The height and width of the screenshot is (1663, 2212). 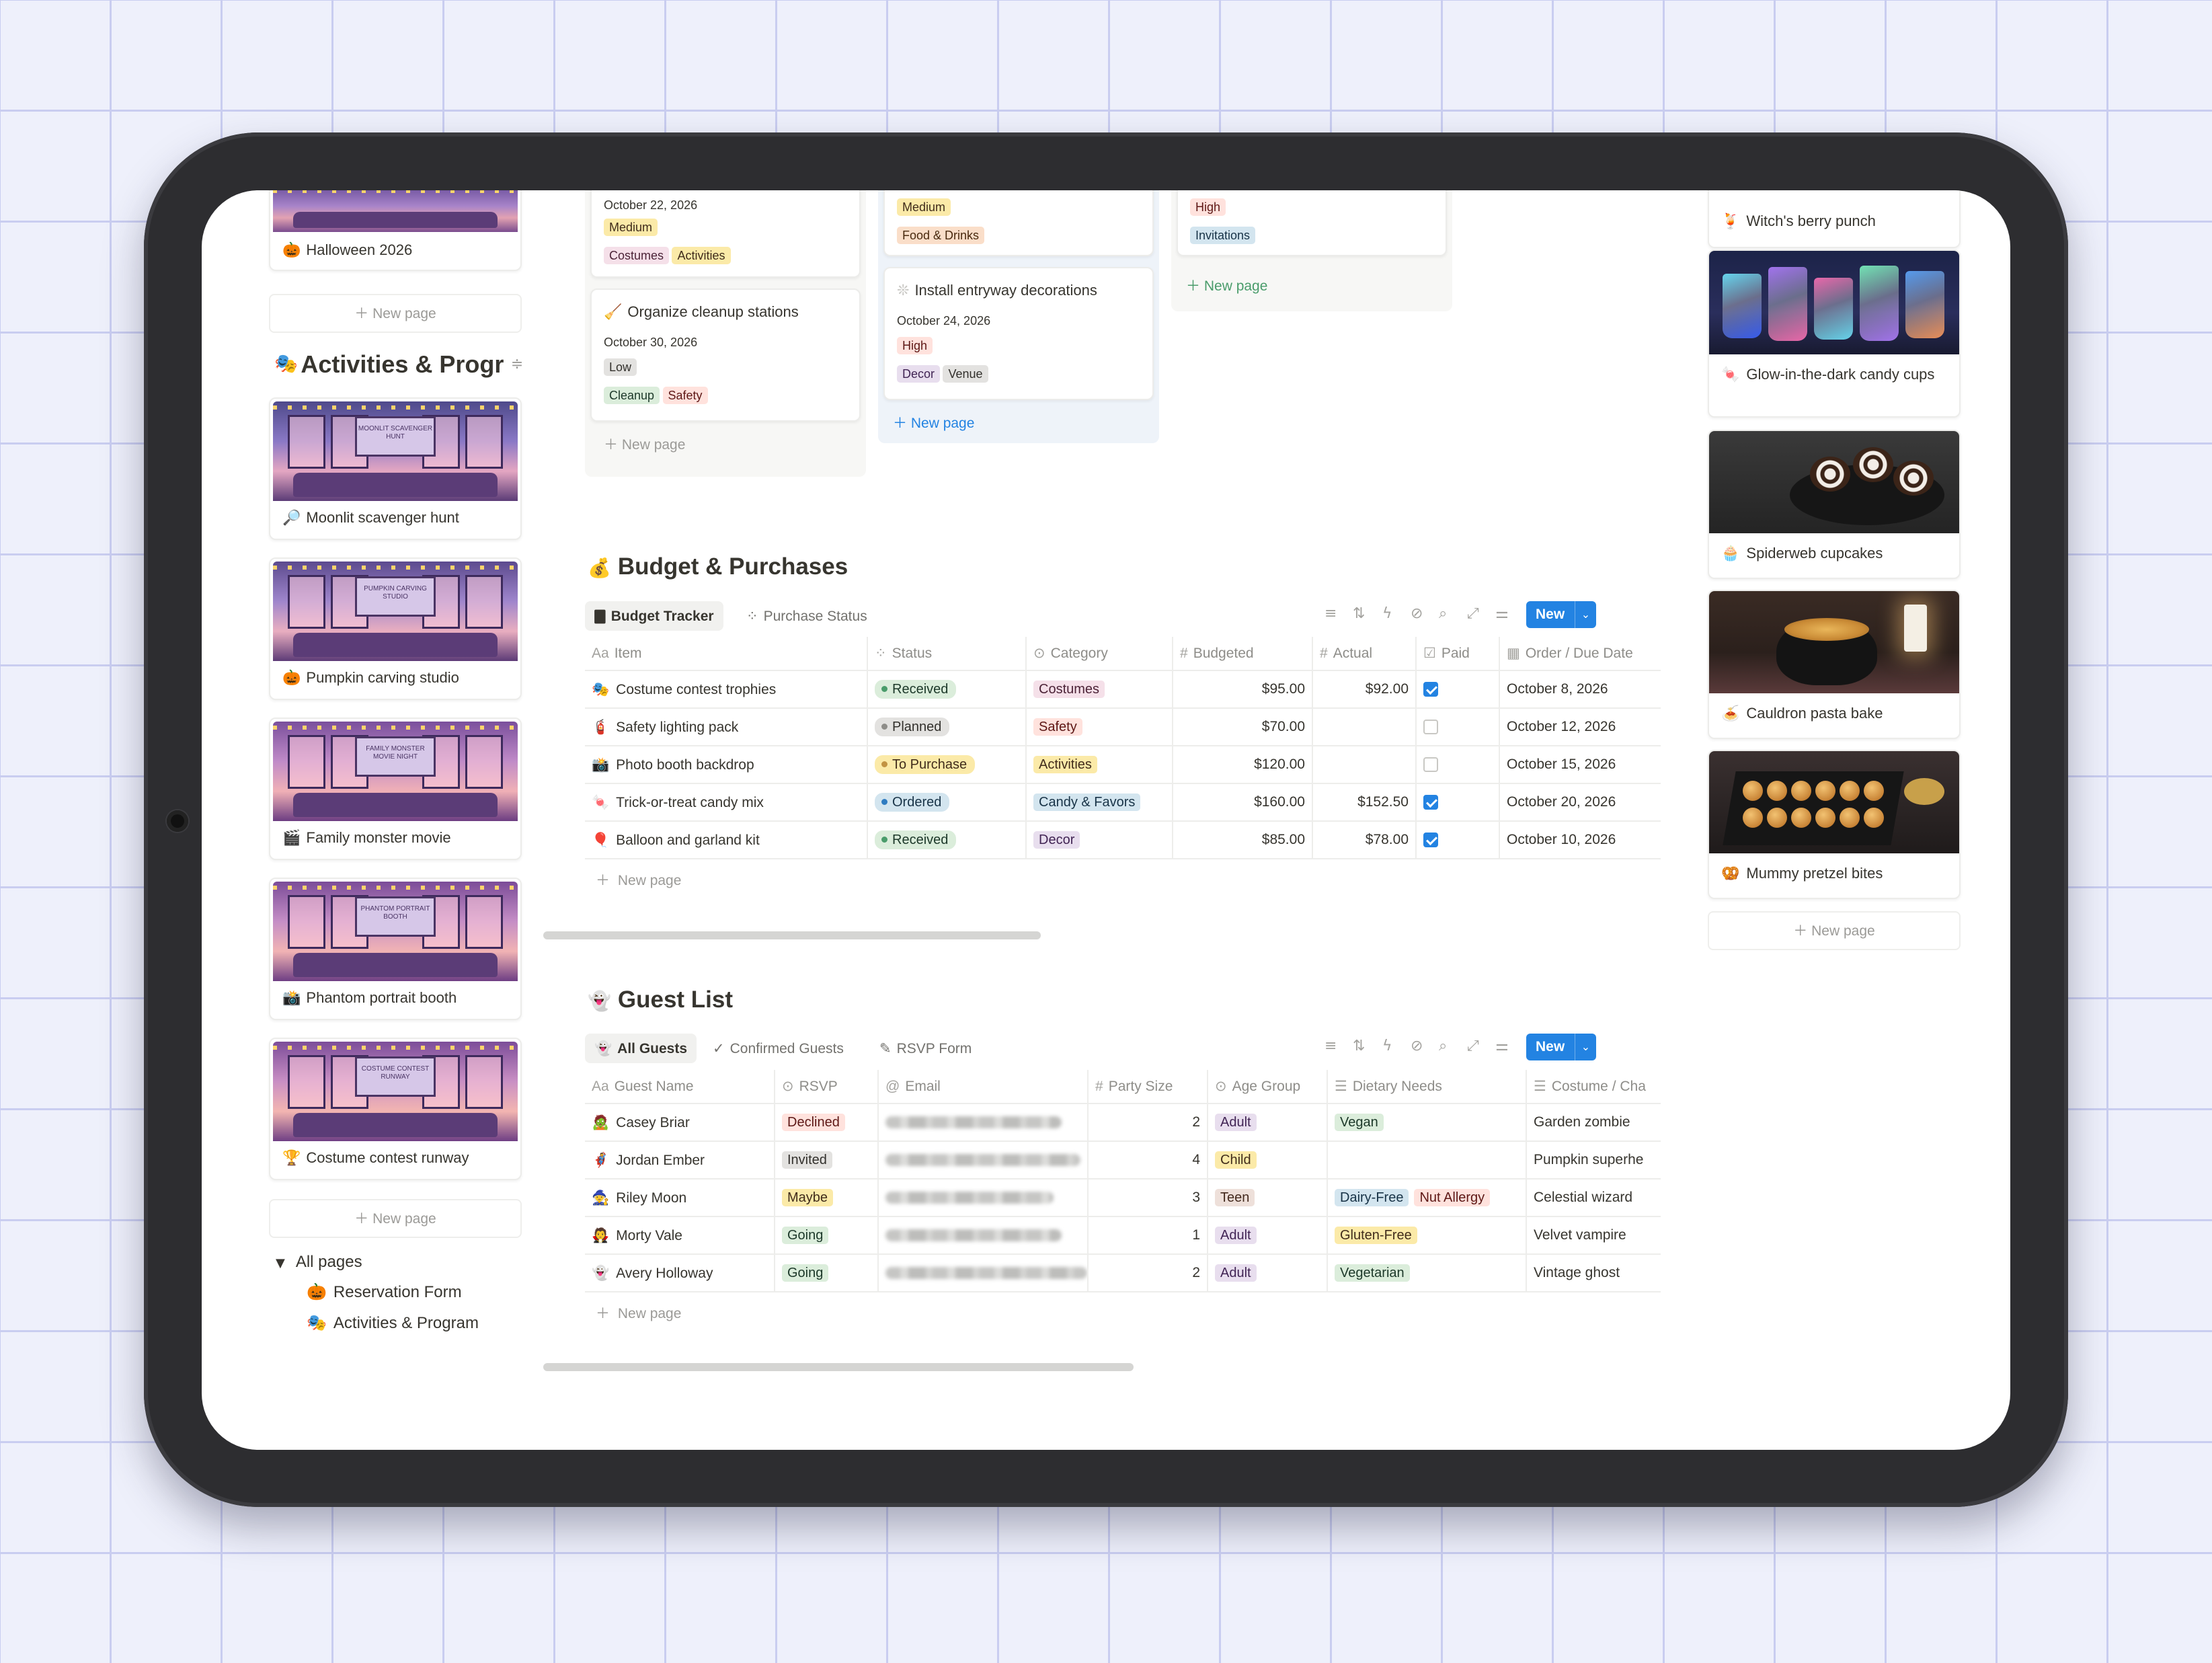 I want to click on col-email: @ Email, so click(x=983, y=1087).